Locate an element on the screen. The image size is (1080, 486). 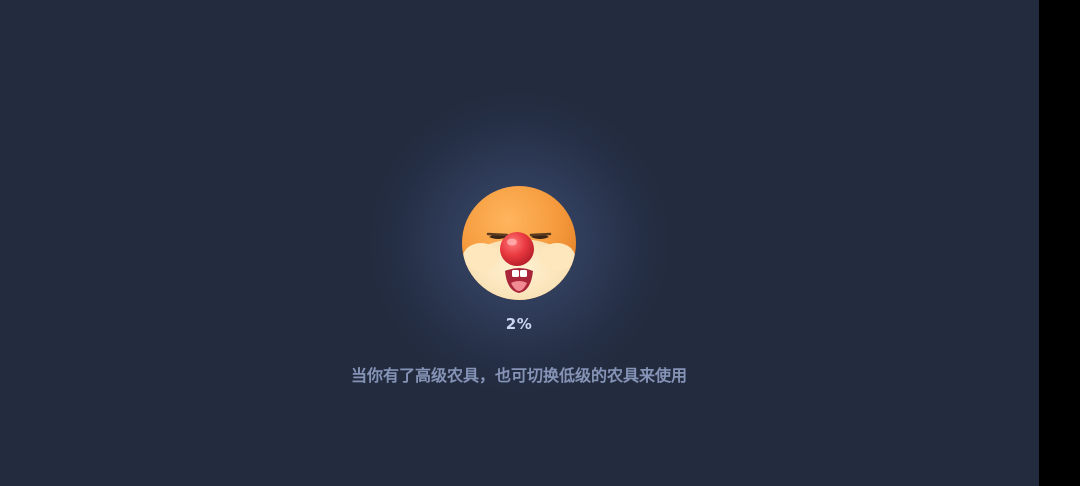
loading-tip: 当你有了高级农具，也可切换低级的农具来使用 is located at coordinates (518, 375).